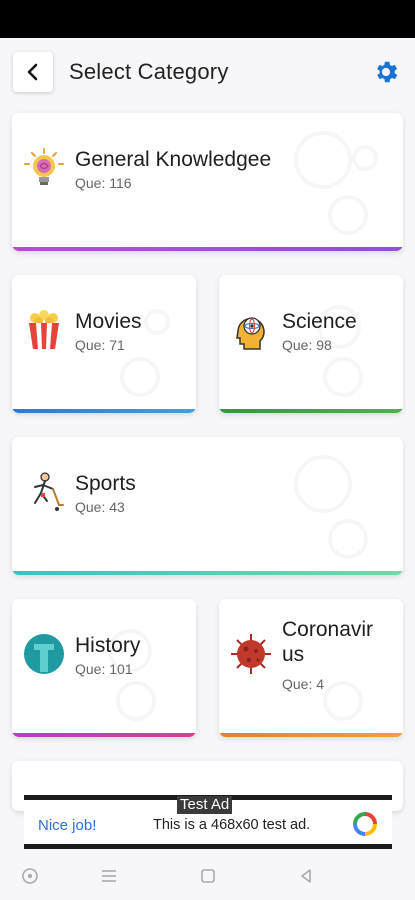 The height and width of the screenshot is (900, 415). I want to click on app-header: Select Category, so click(207, 71).